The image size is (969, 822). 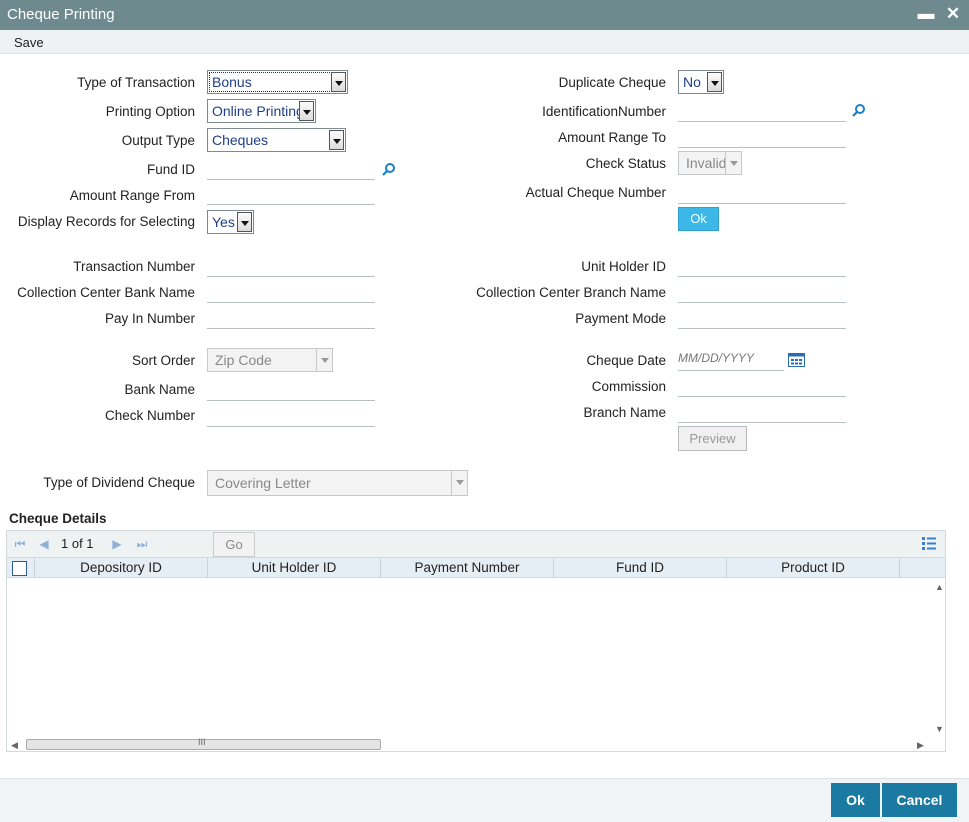 What do you see at coordinates (571, 292) in the screenshot?
I see `collection-center-branch-name-label: Collection Center Branch Name` at bounding box center [571, 292].